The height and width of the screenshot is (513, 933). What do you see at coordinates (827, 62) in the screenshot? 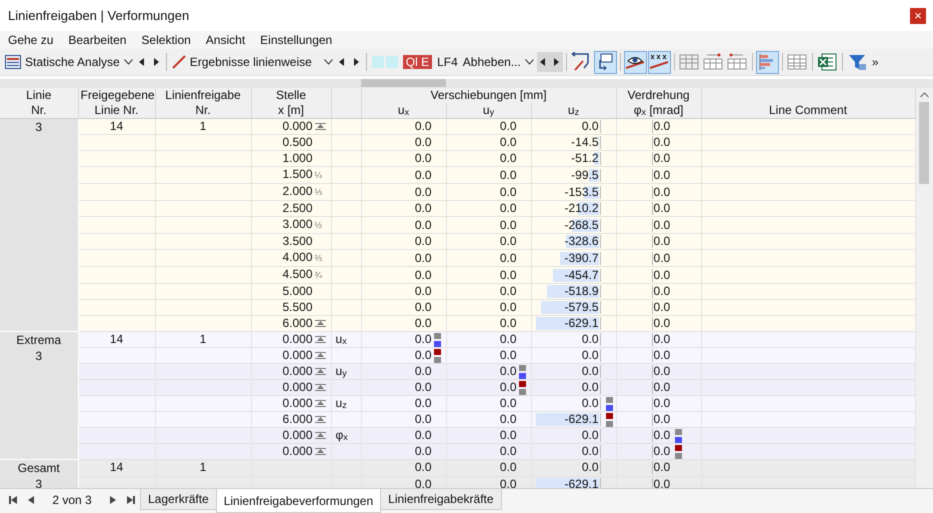
I see `spreadsheet-icon` at bounding box center [827, 62].